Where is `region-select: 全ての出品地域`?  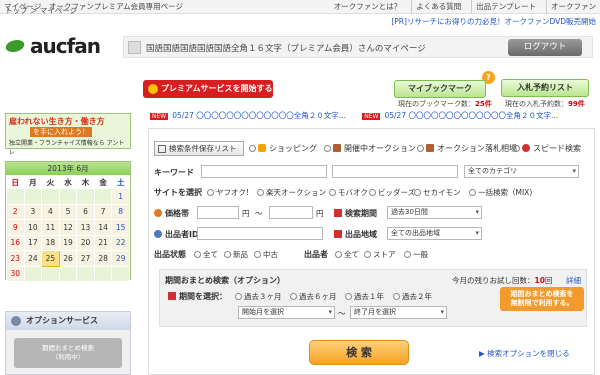
region-select: 全ての出品地域 is located at coordinates (434, 233).